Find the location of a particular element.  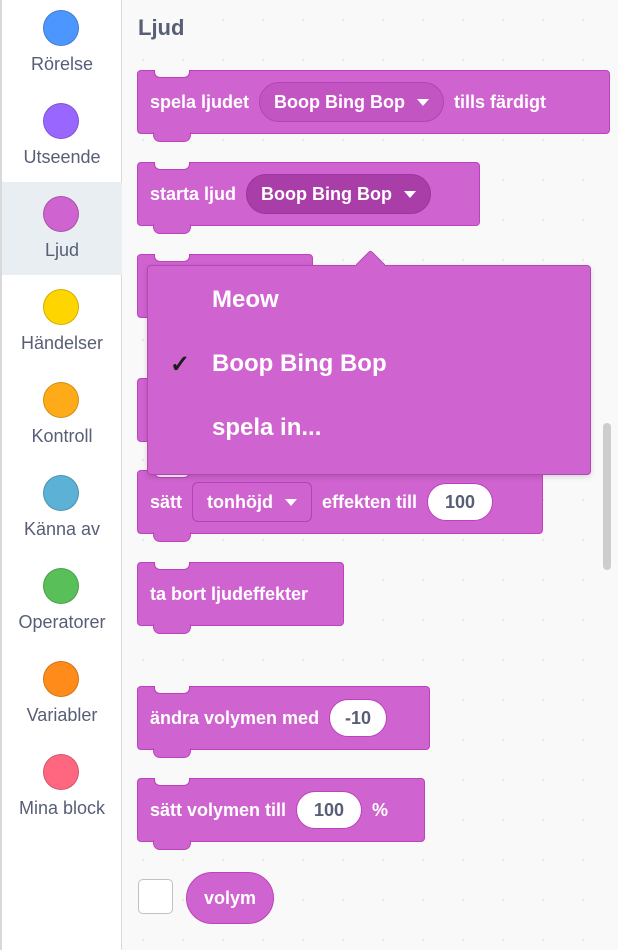

start-sound-block: starta ljud Boop Bing Bop is located at coordinates (308, 198).